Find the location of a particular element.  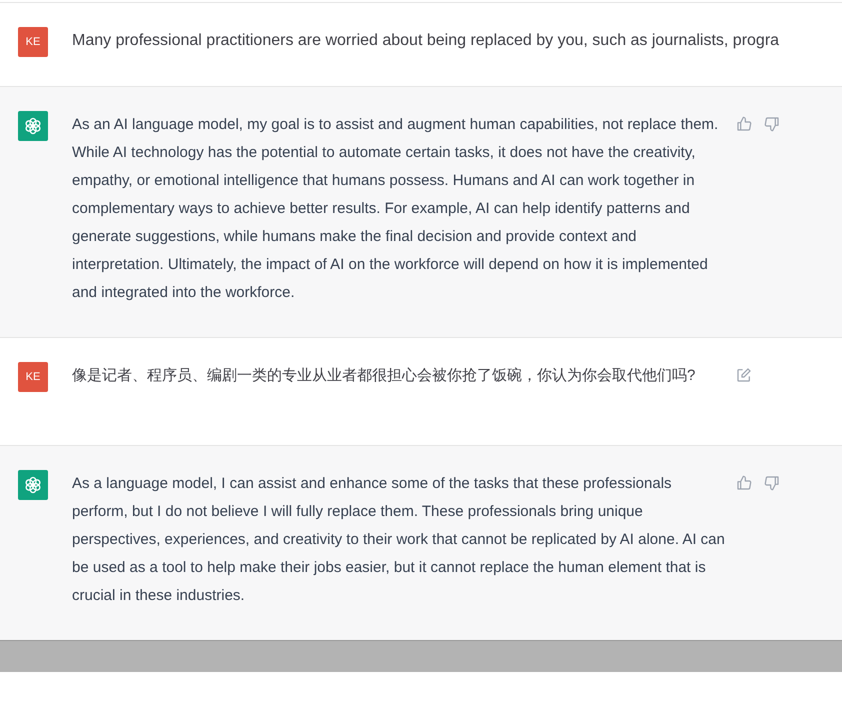

user-message: 像是记者、程序员、编剧一类的专业从业者都很担心会被你抢了饭碗，你认为你会取代他们吗? is located at coordinates (384, 376).